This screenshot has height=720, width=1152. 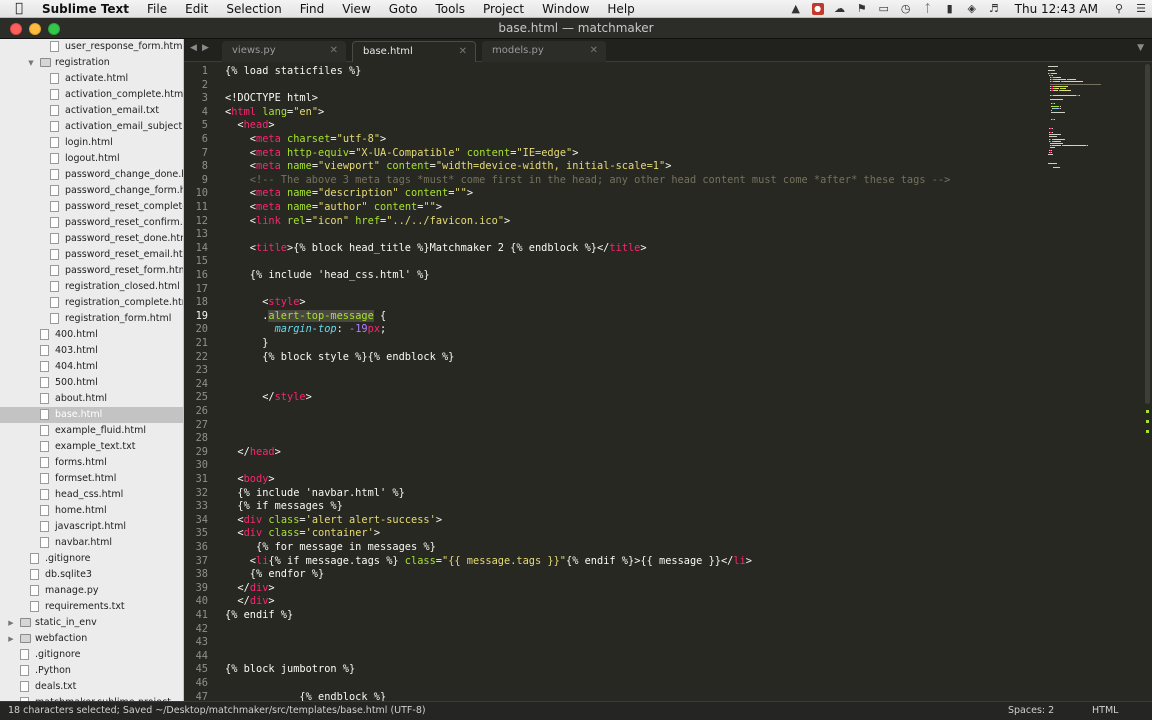 I want to click on cloud-icon: ☁, so click(x=840, y=8).